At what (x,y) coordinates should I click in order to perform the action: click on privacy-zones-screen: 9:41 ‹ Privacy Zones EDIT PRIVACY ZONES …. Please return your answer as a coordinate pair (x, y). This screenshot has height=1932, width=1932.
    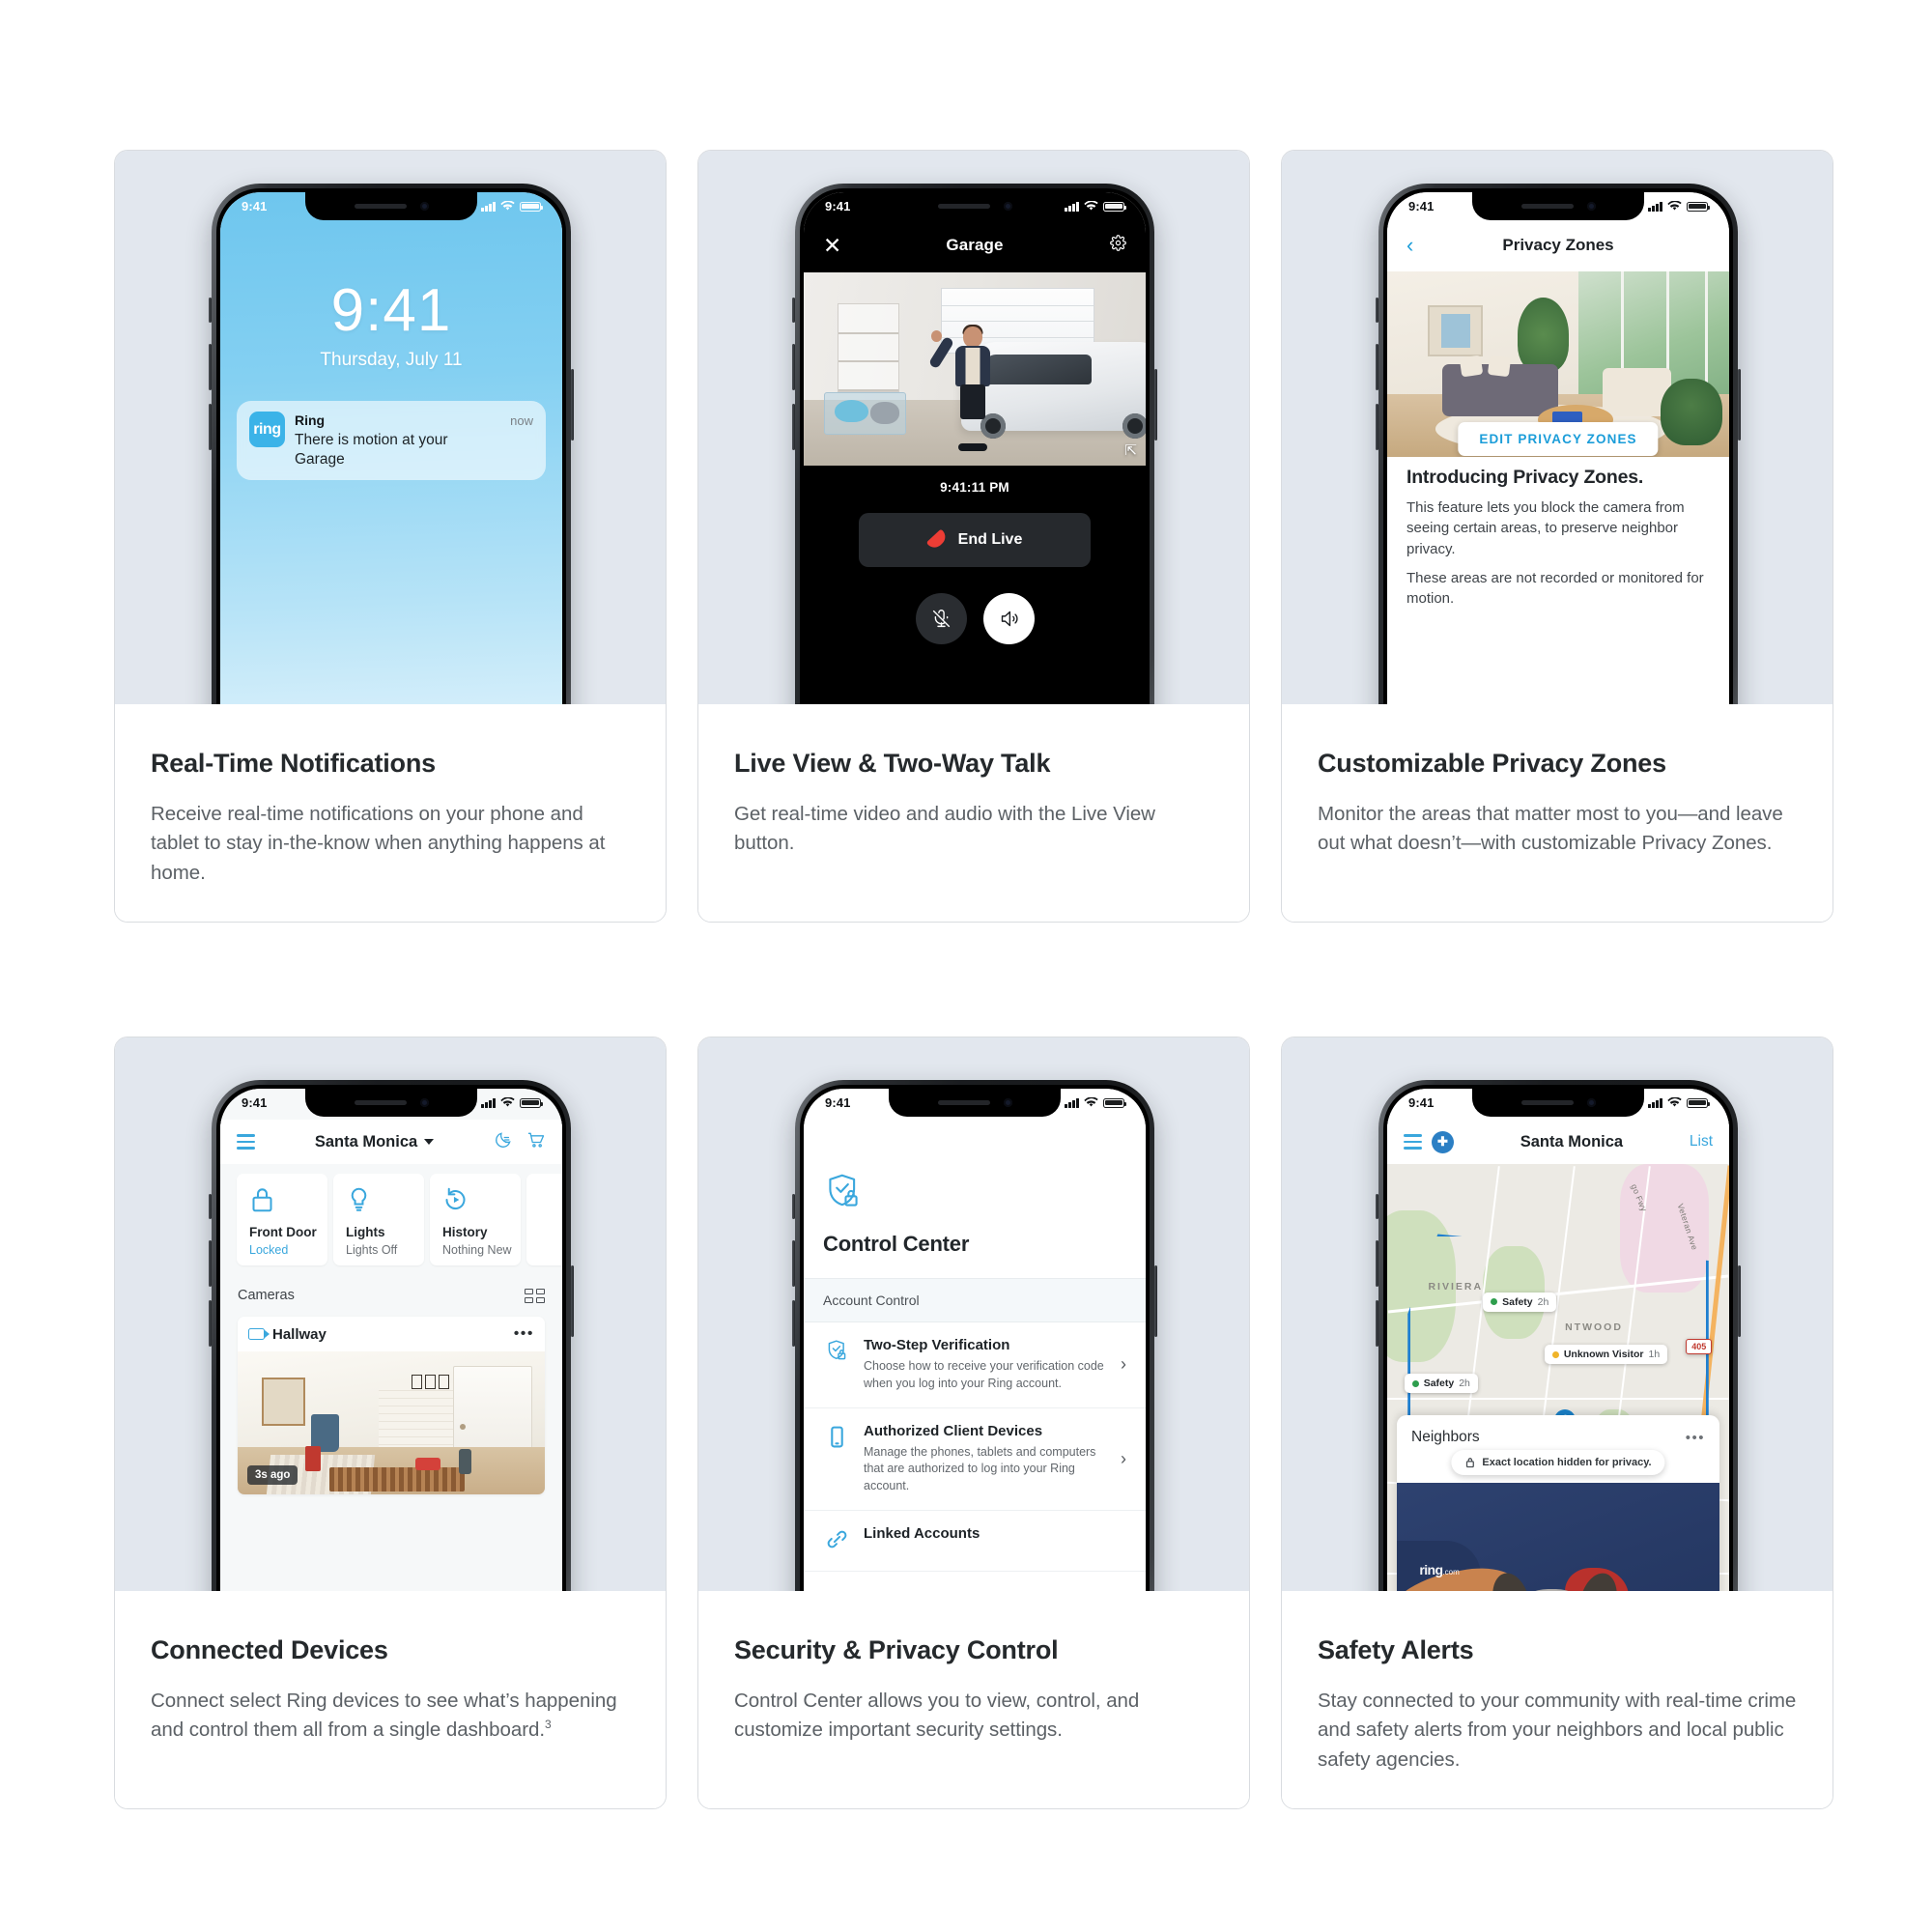
    Looking at the image, I should click on (1558, 448).